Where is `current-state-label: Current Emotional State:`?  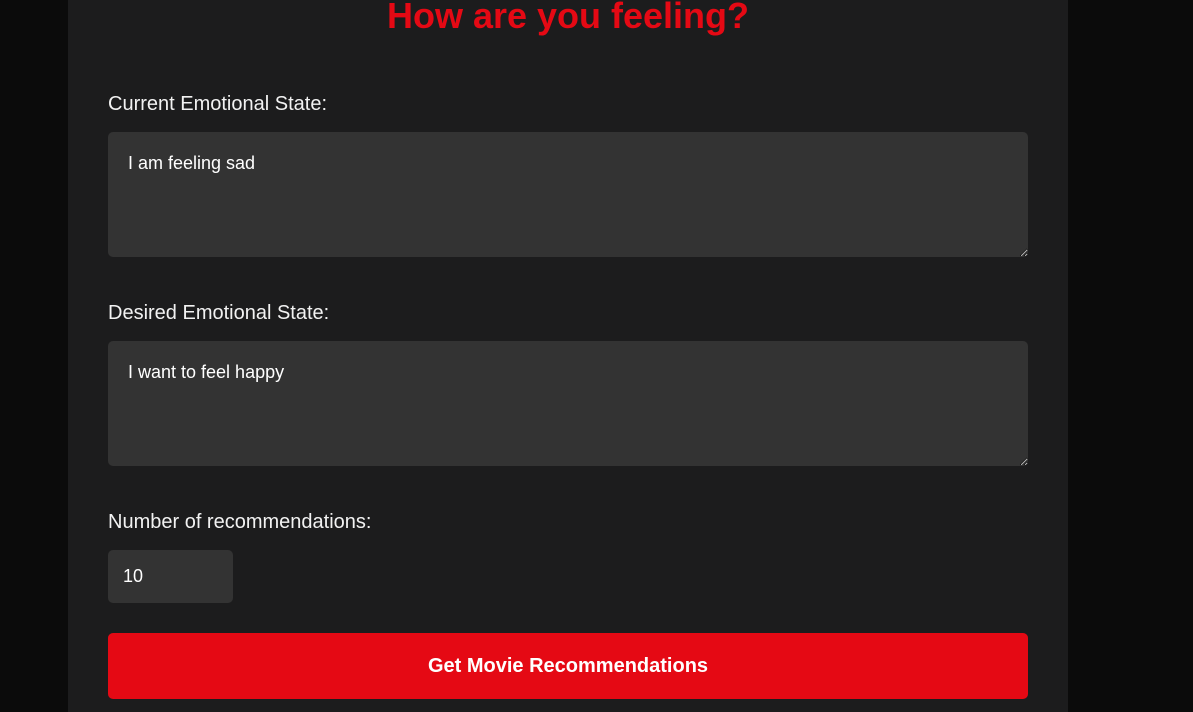 current-state-label: Current Emotional State: is located at coordinates (217, 104).